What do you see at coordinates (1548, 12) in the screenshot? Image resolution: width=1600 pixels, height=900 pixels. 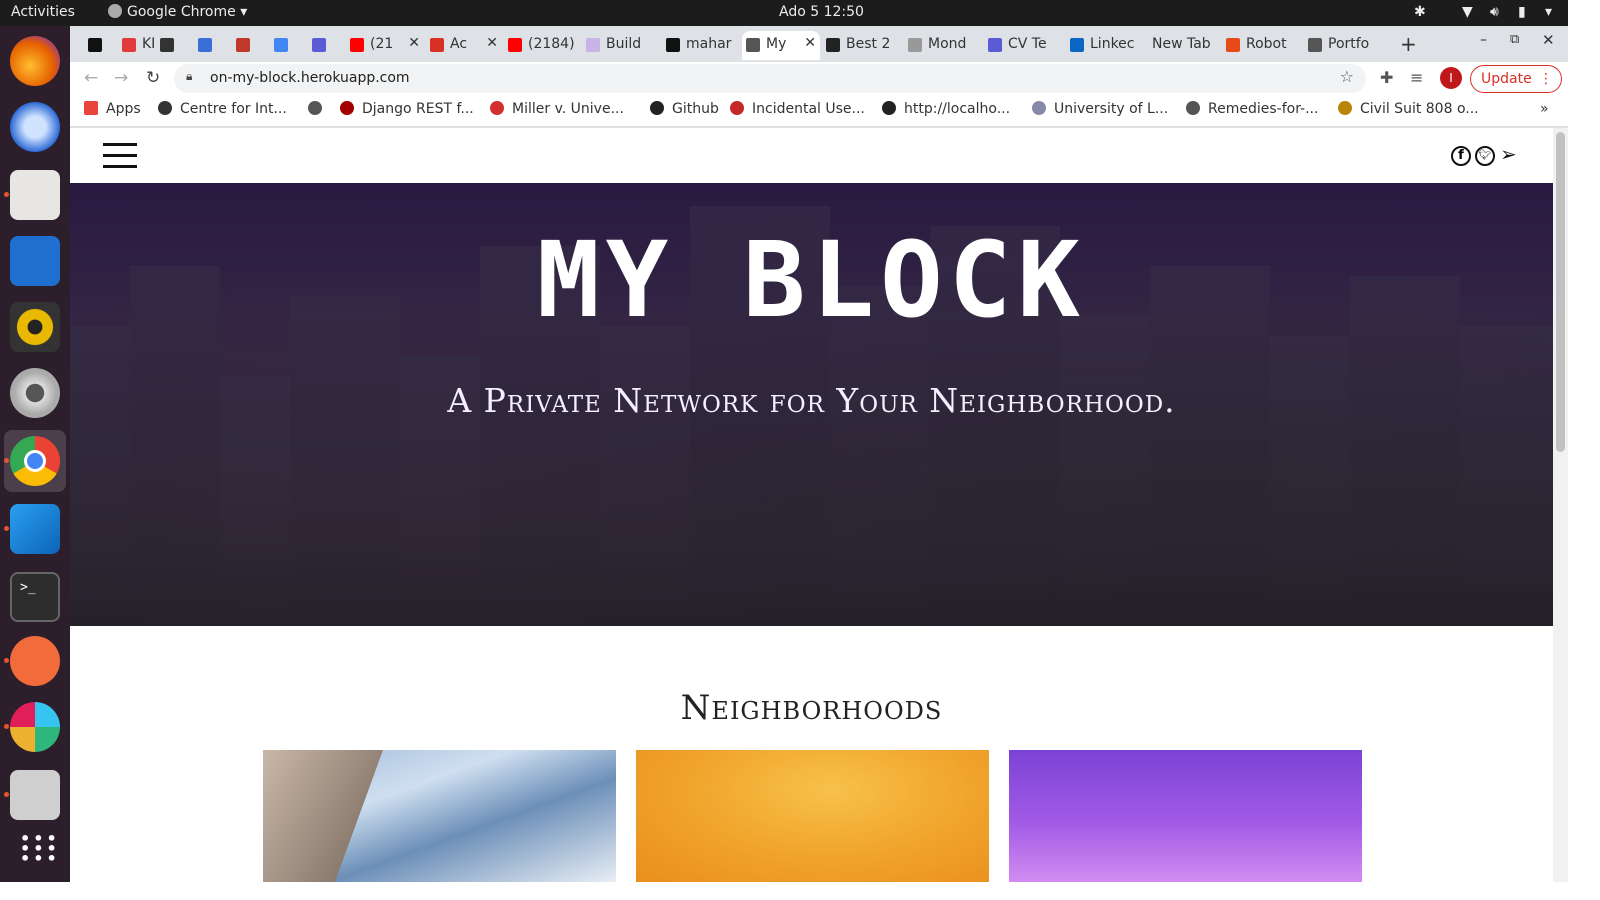 I see `system-menu-chevron-icon: ▾` at bounding box center [1548, 12].